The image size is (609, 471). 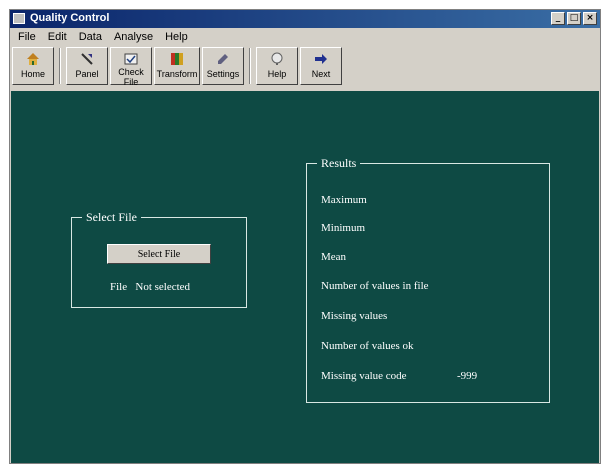 I want to click on settings-icon, so click(x=223, y=59).